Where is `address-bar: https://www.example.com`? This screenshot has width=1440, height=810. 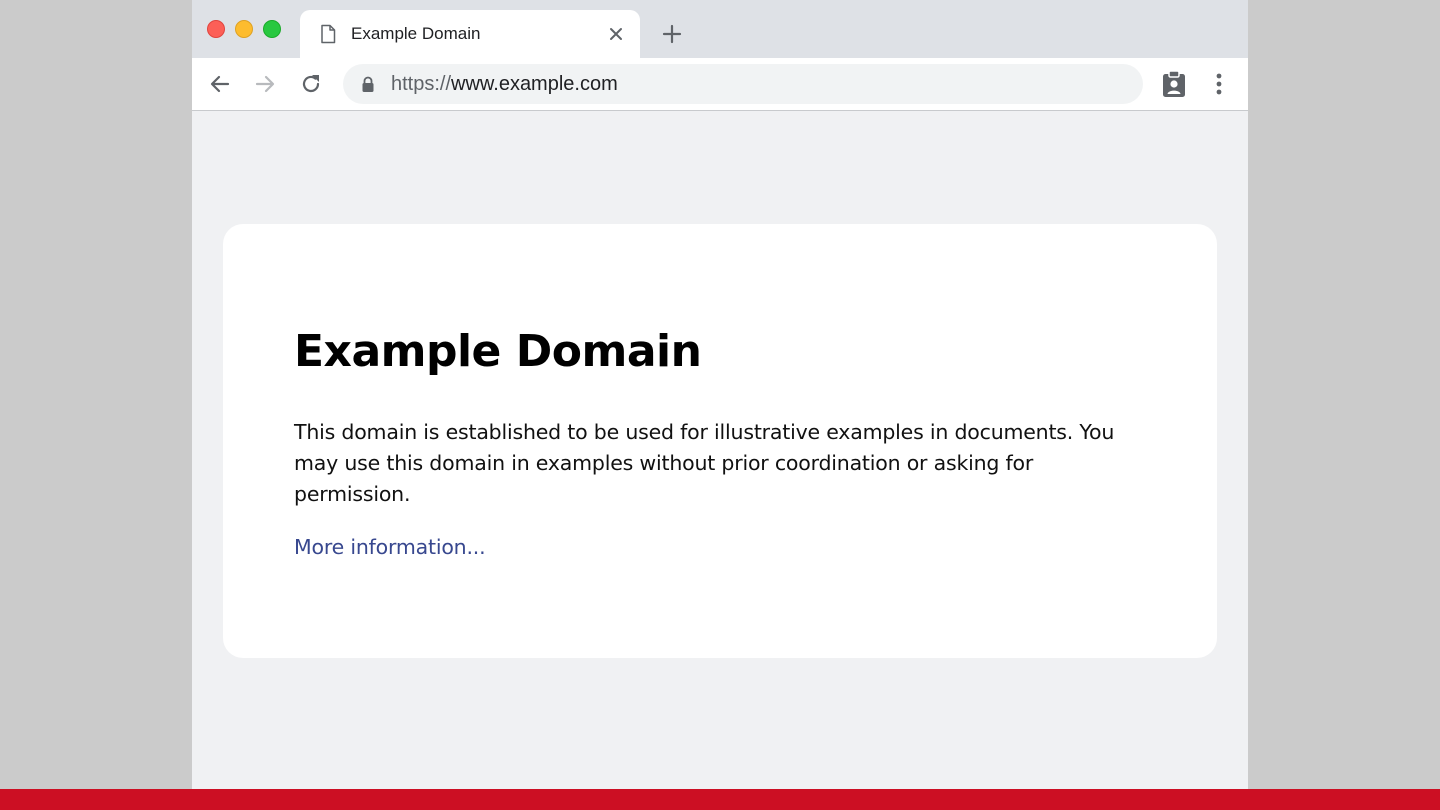 address-bar: https://www.example.com is located at coordinates (743, 84).